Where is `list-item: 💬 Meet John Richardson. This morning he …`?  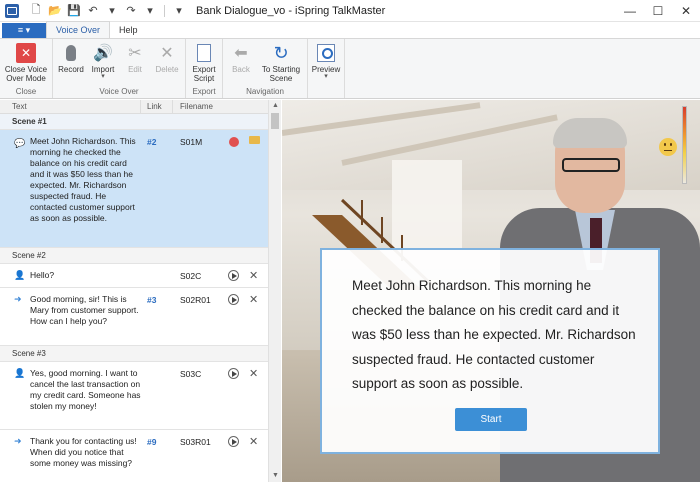 list-item: 💬 Meet John Richardson. This morning he … is located at coordinates (134, 189).